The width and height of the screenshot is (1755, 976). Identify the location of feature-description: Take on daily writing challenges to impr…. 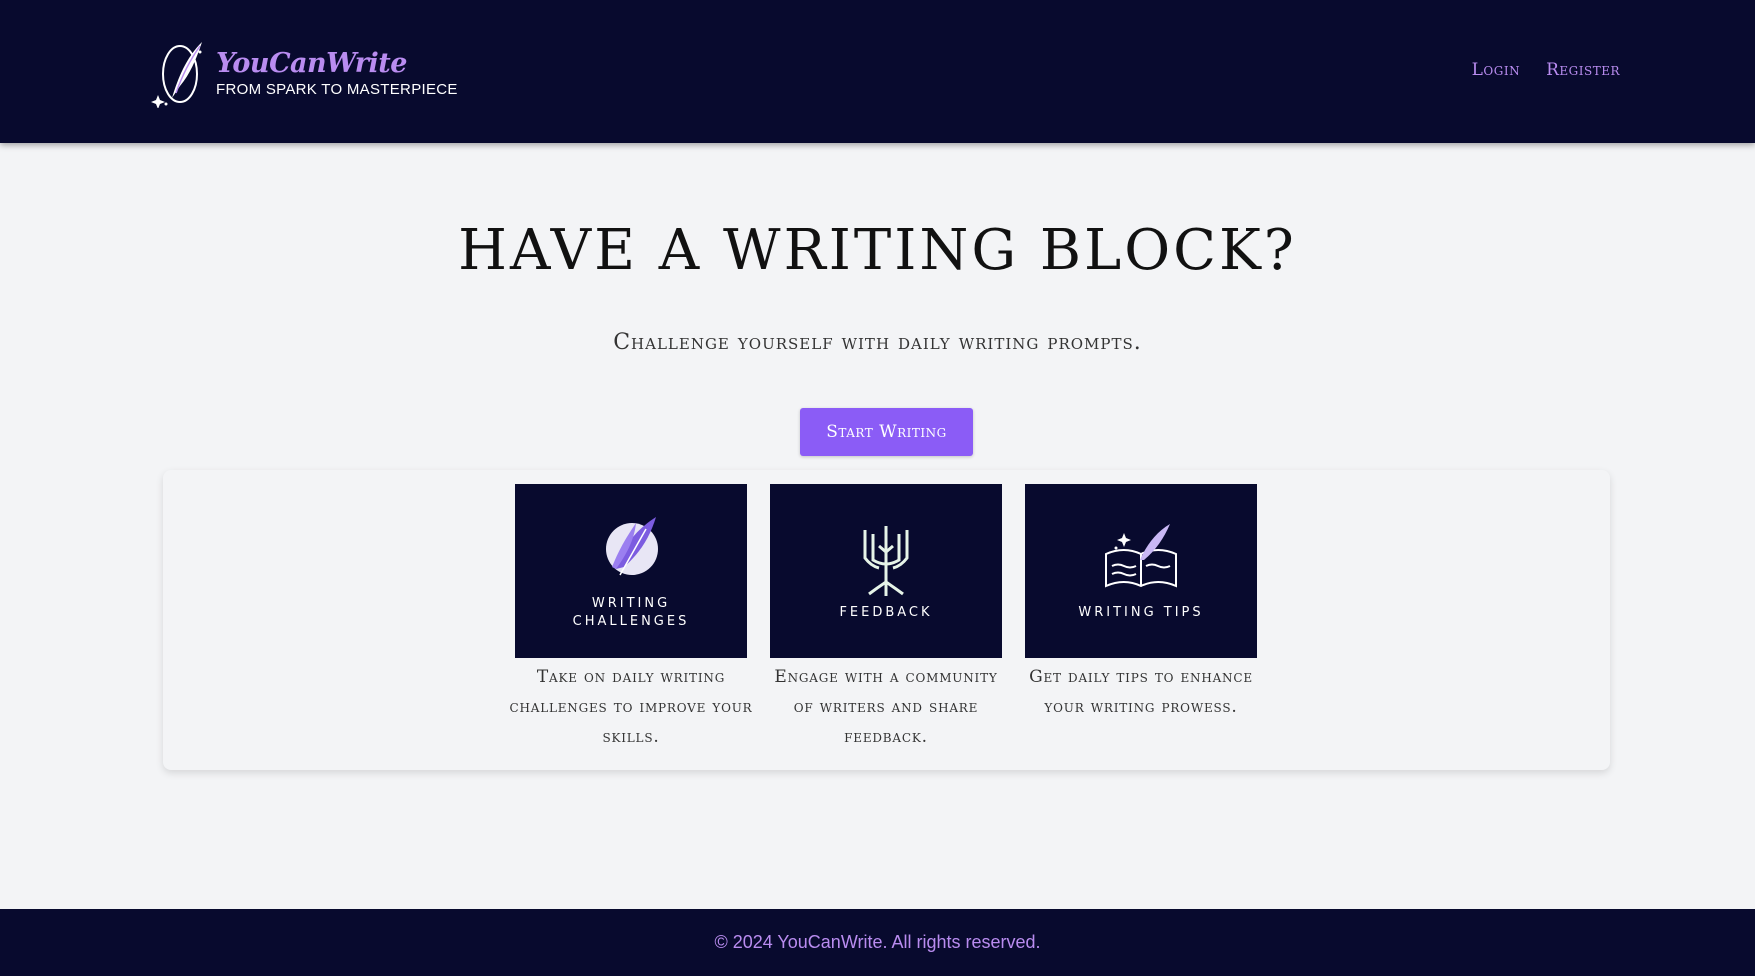
(631, 707).